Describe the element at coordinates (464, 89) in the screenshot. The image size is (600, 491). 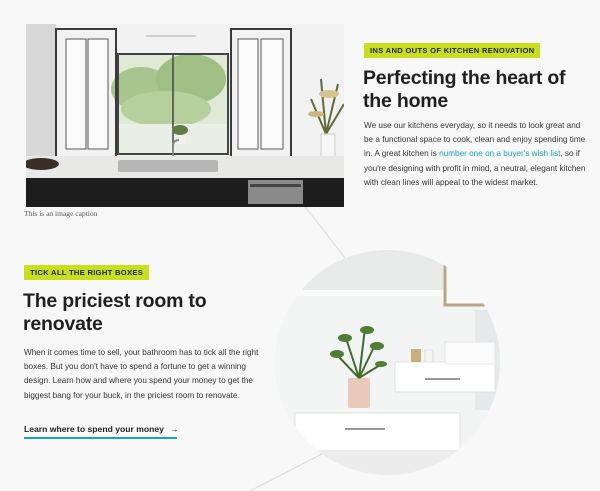
I see `kitchen-heading: Perfecting the heart of the home` at that location.